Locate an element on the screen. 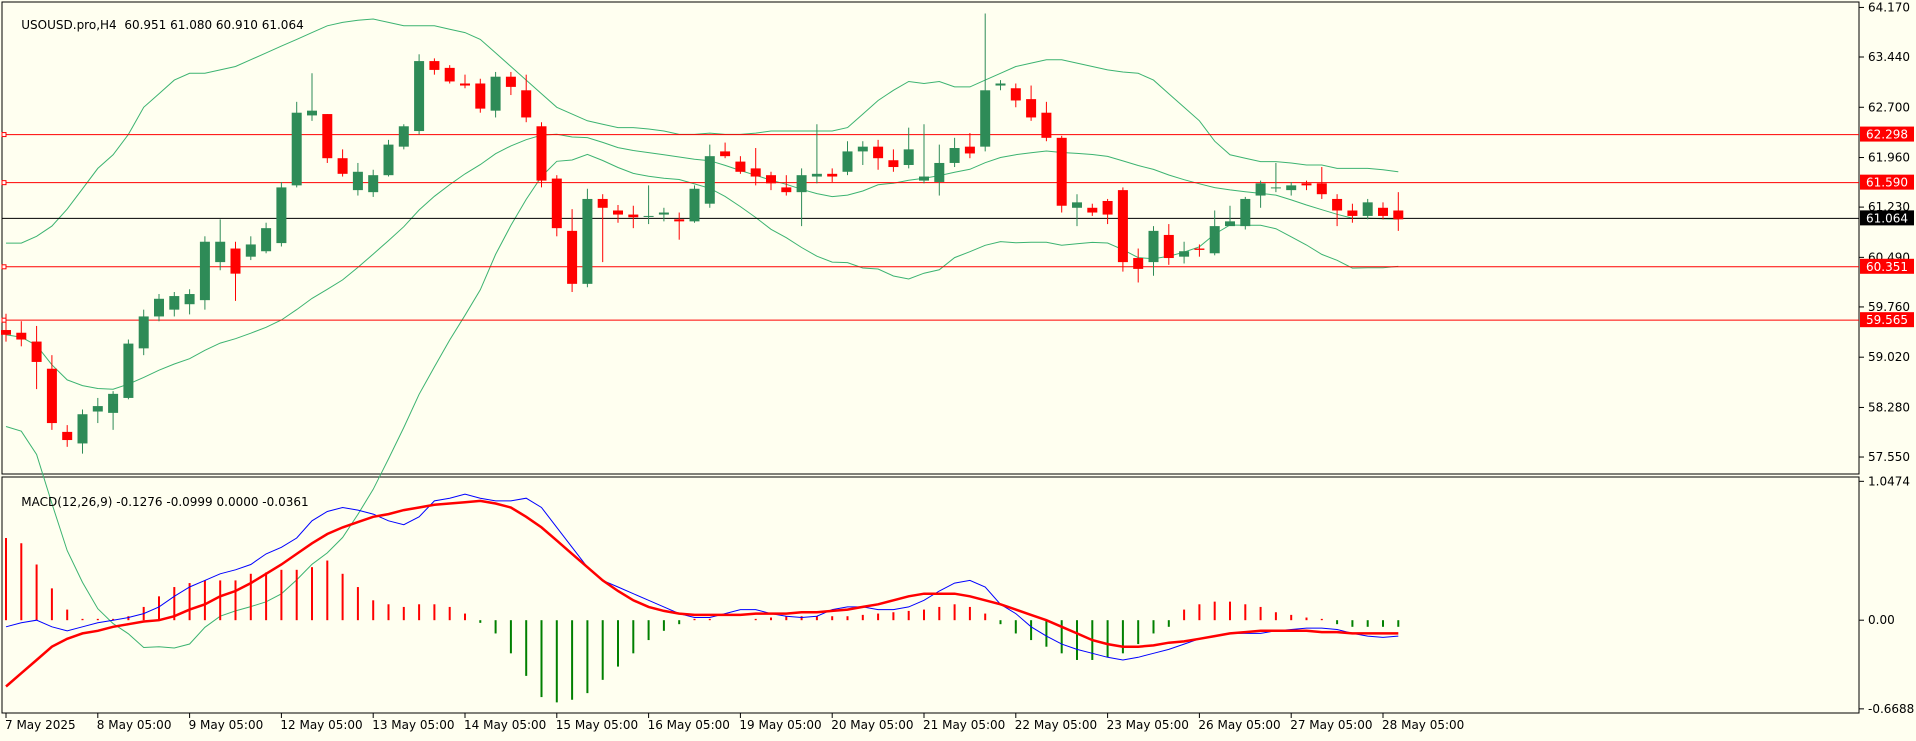 The width and height of the screenshot is (1916, 741). level-price-label: 59.565 is located at coordinates (1887, 320).